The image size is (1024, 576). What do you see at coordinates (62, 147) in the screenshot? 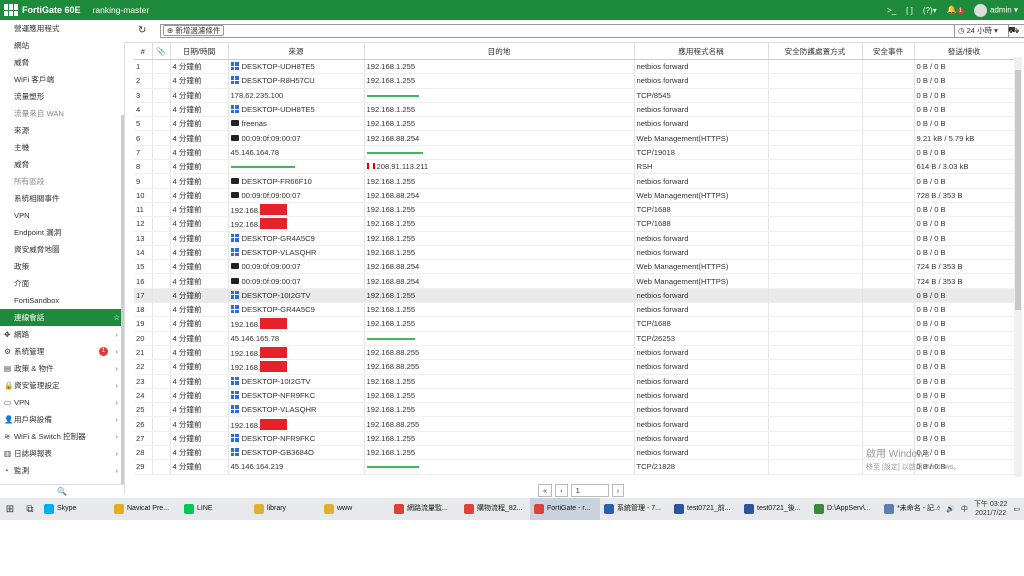
I see `sidebar-item-7: 主機` at bounding box center [62, 147].